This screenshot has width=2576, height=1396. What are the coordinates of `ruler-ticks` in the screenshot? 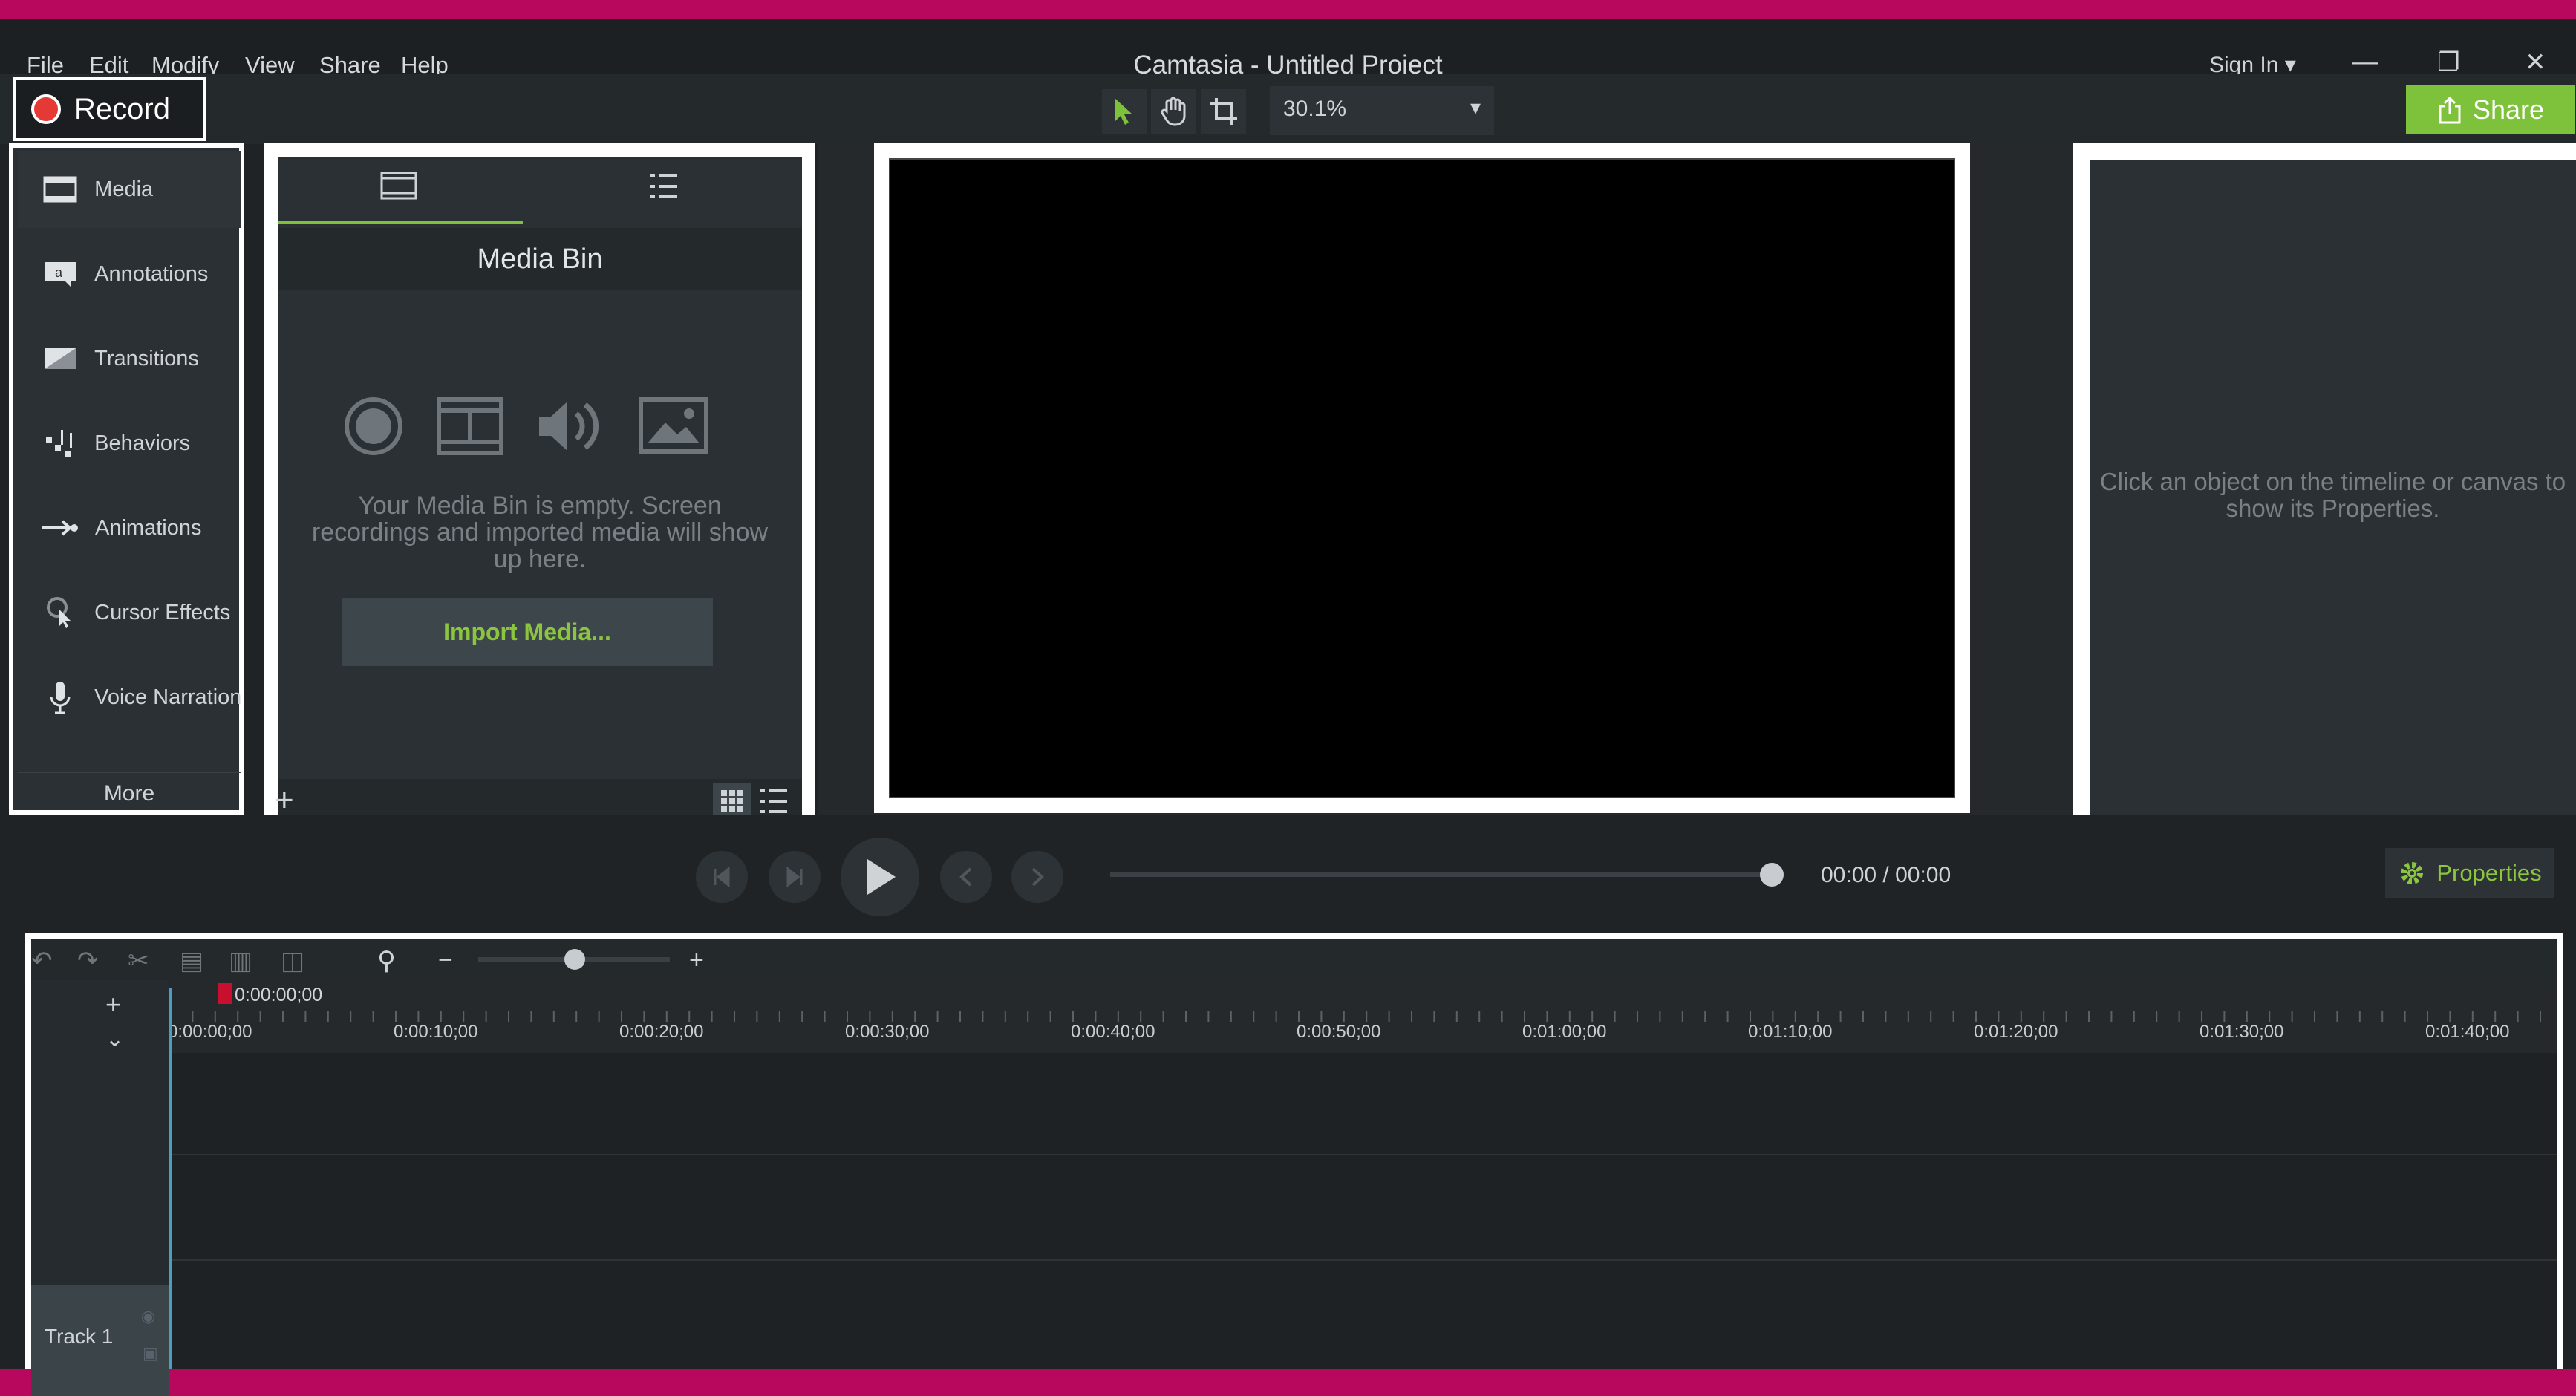 It's located at (1363, 1014).